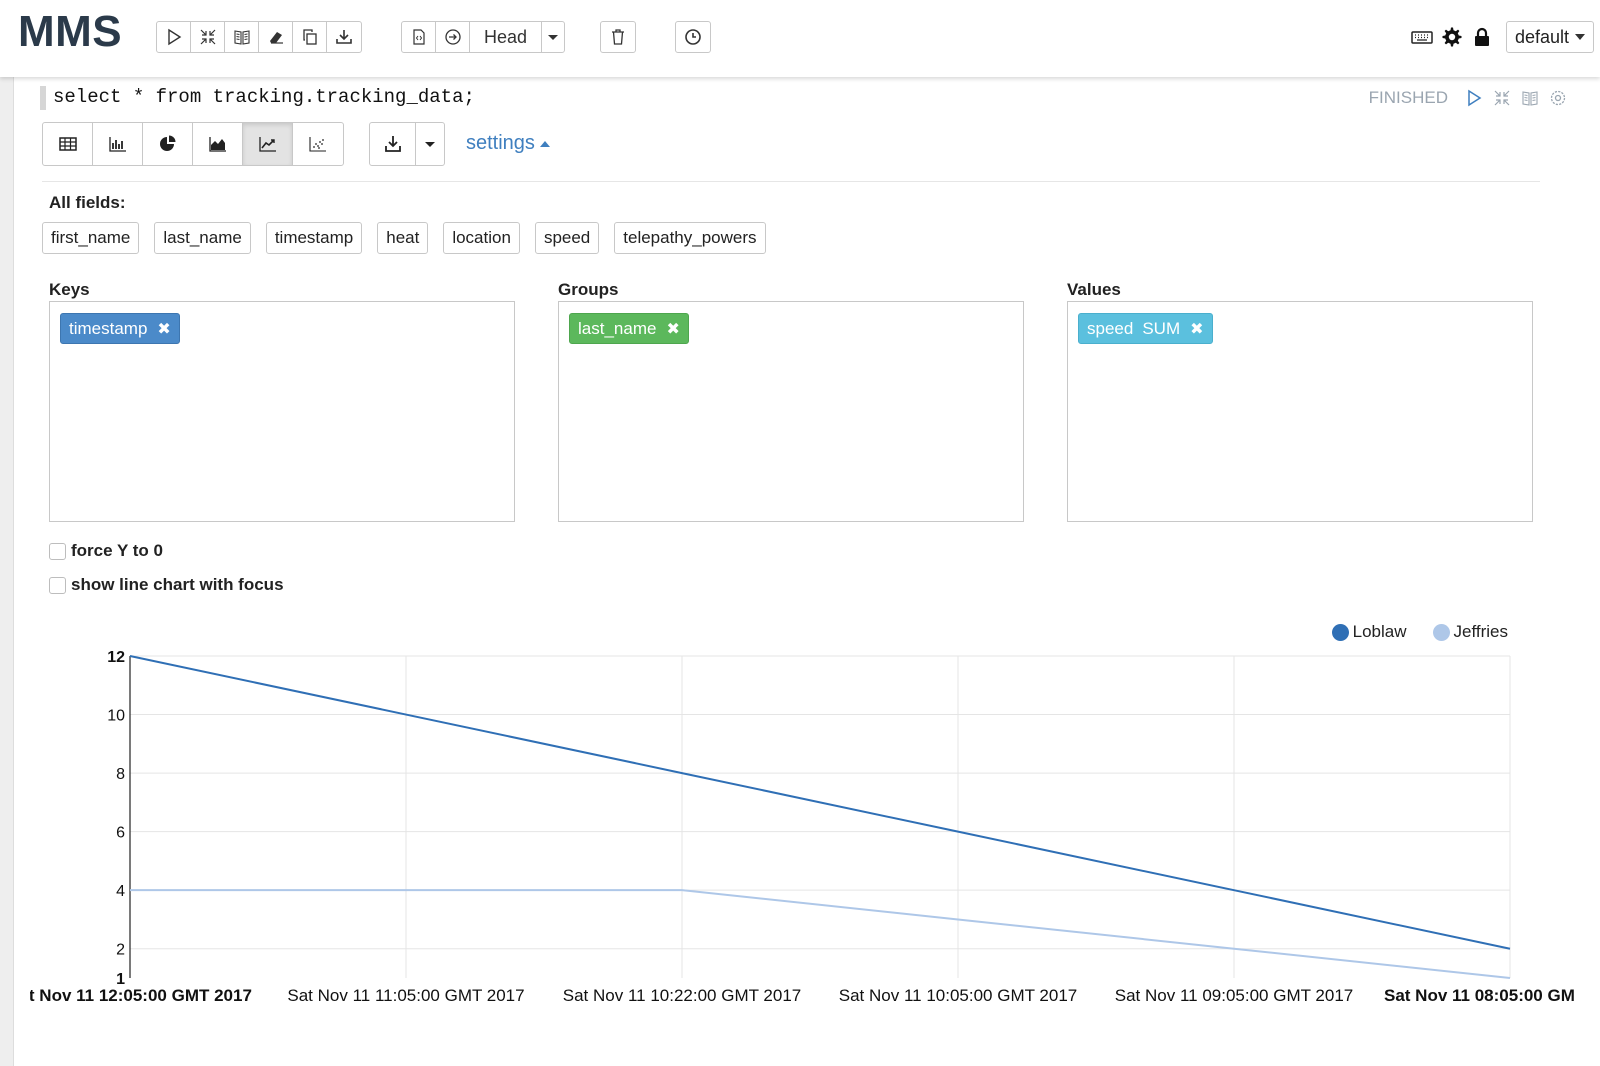 This screenshot has width=1600, height=1066. I want to click on arrow-circle-icon, so click(452, 37).